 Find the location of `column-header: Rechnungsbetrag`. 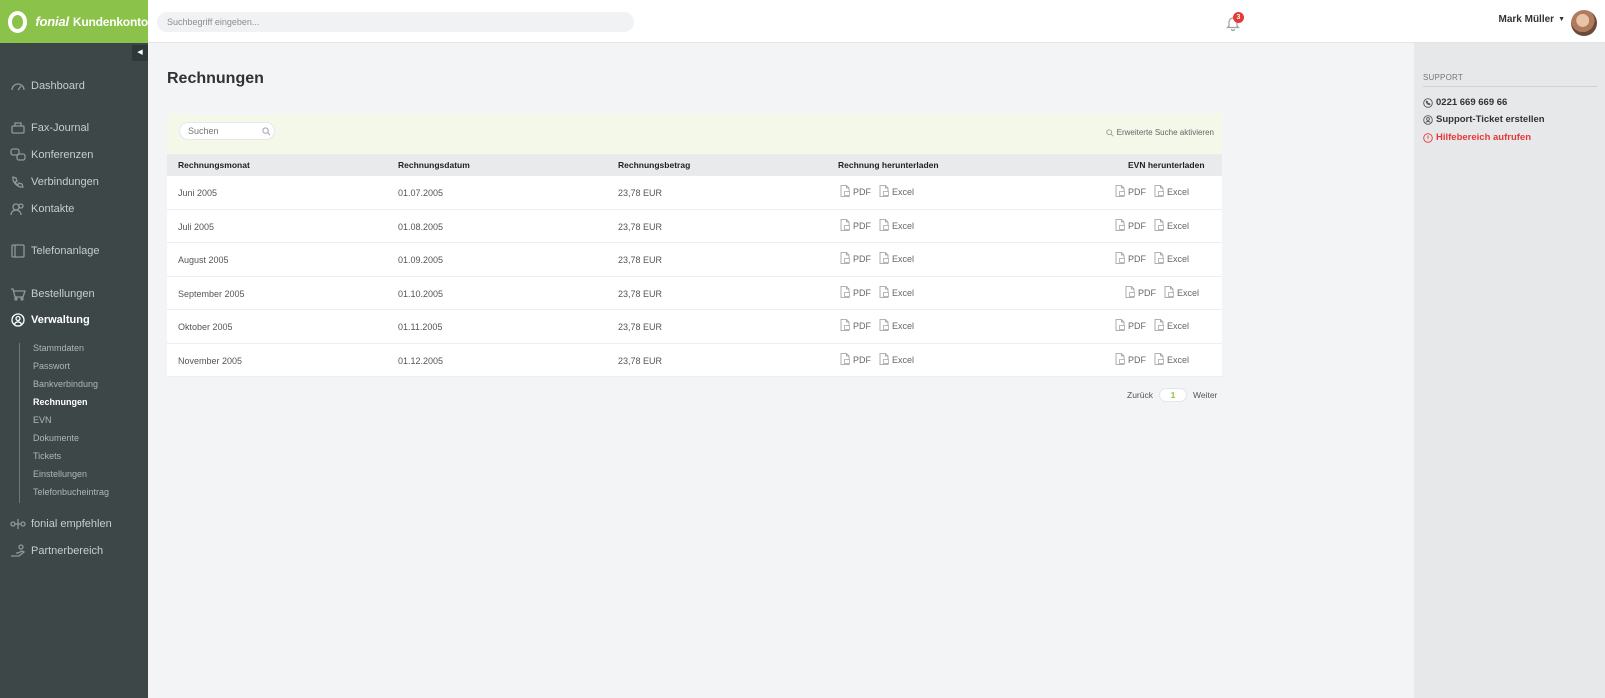

column-header: Rechnungsbetrag is located at coordinates (654, 165).